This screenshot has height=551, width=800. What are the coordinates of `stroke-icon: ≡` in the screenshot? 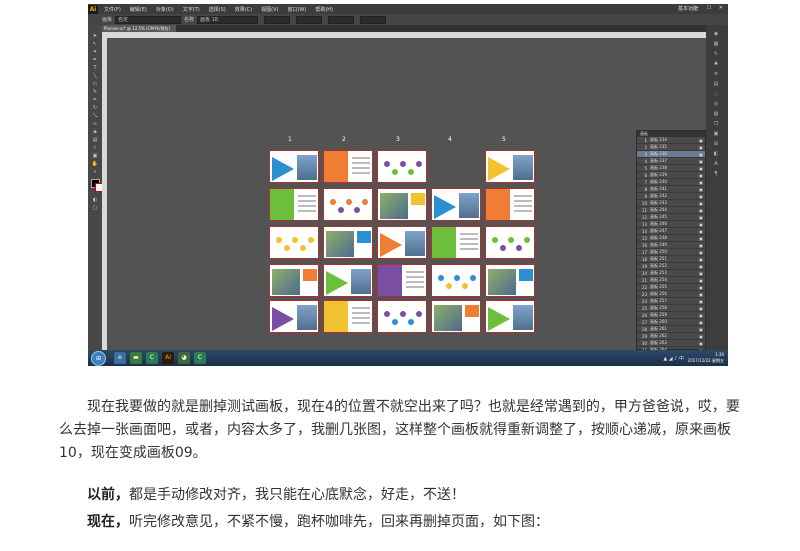 It's located at (716, 74).